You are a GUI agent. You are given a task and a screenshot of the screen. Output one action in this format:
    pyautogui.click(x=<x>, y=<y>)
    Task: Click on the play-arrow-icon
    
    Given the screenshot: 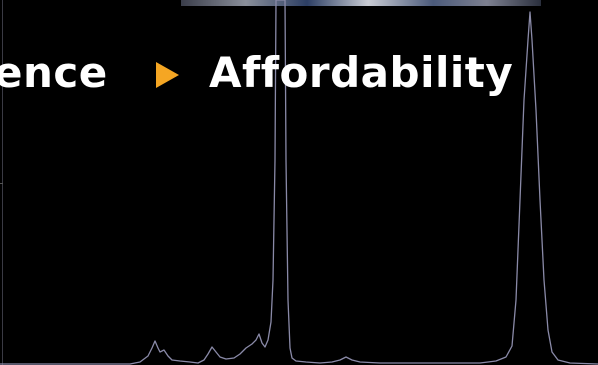 What is the action you would take?
    pyautogui.click(x=167, y=75)
    